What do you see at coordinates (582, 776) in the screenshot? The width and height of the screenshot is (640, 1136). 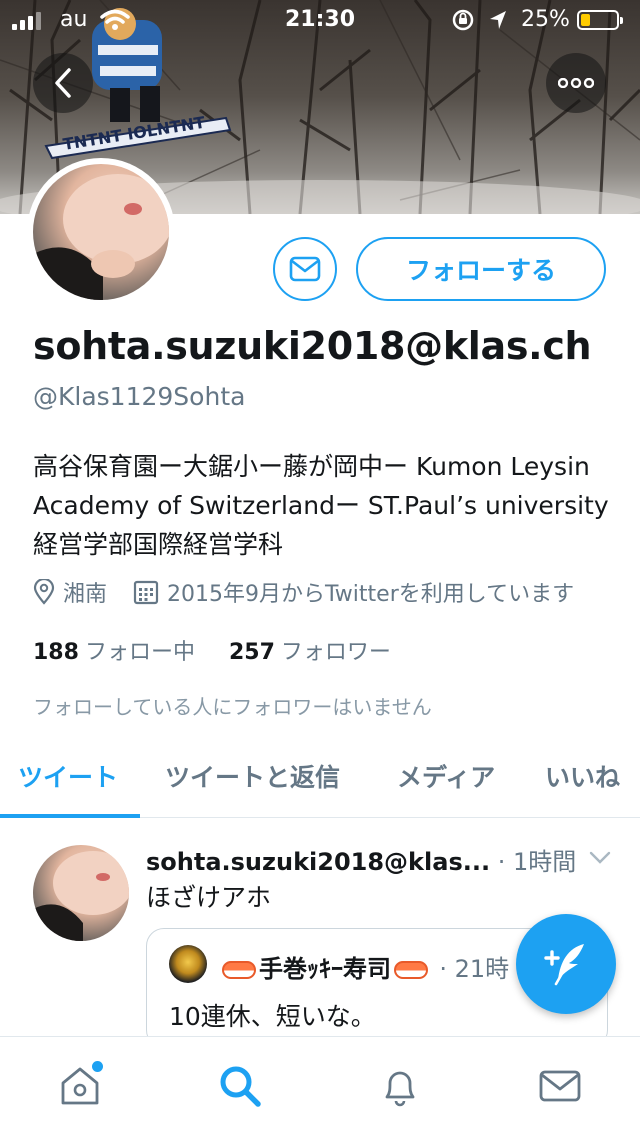 I see `tab-likes: いいね` at bounding box center [582, 776].